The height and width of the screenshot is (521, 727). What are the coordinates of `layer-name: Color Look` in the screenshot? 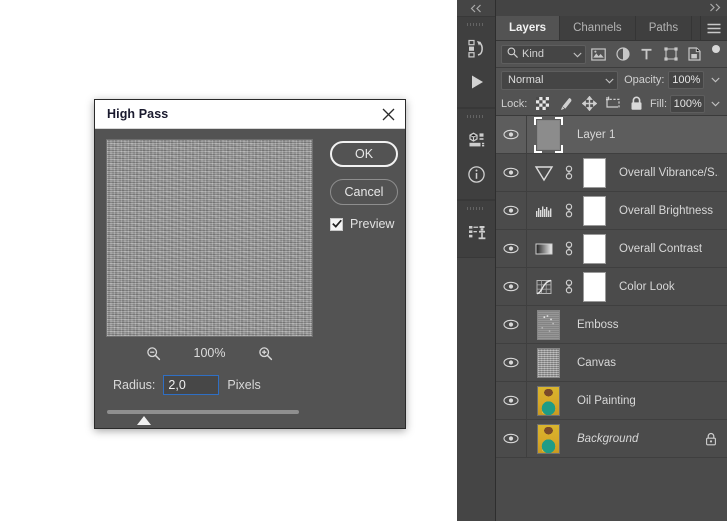 It's located at (665, 287).